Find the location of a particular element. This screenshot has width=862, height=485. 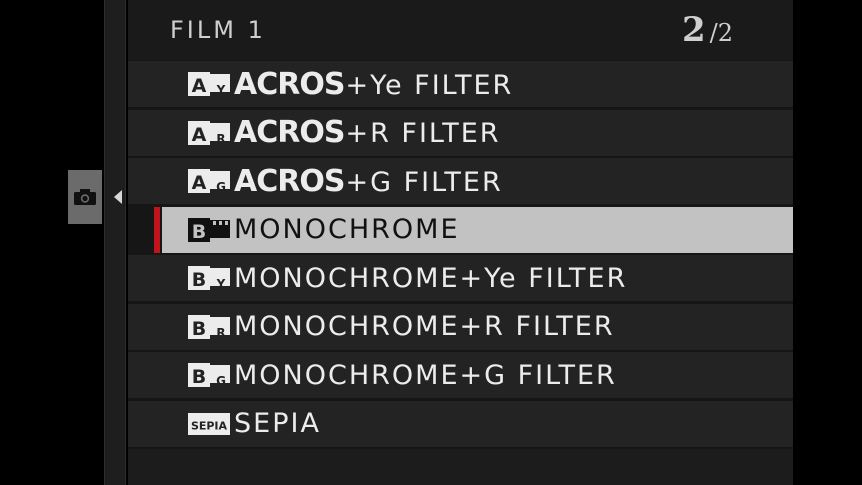

monochrome-g-icon: BG is located at coordinates (209, 375).